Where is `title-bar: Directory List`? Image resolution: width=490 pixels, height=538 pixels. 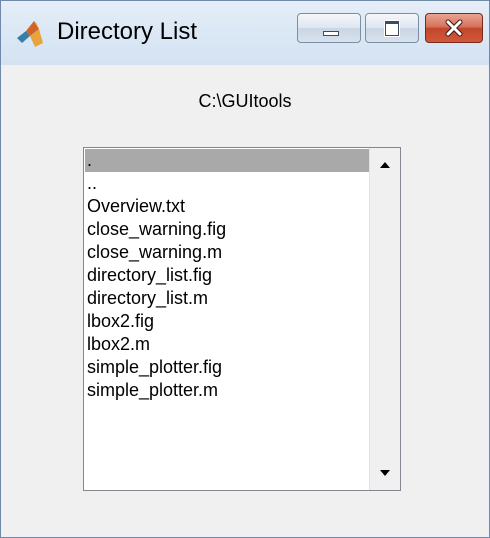
title-bar: Directory List is located at coordinates (245, 33).